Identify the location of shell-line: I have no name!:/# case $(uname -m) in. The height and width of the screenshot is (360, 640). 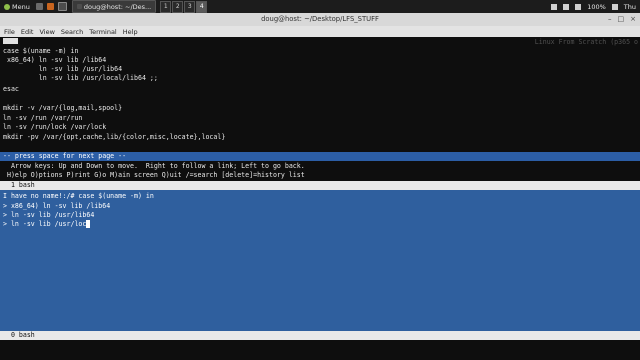
(78, 196).